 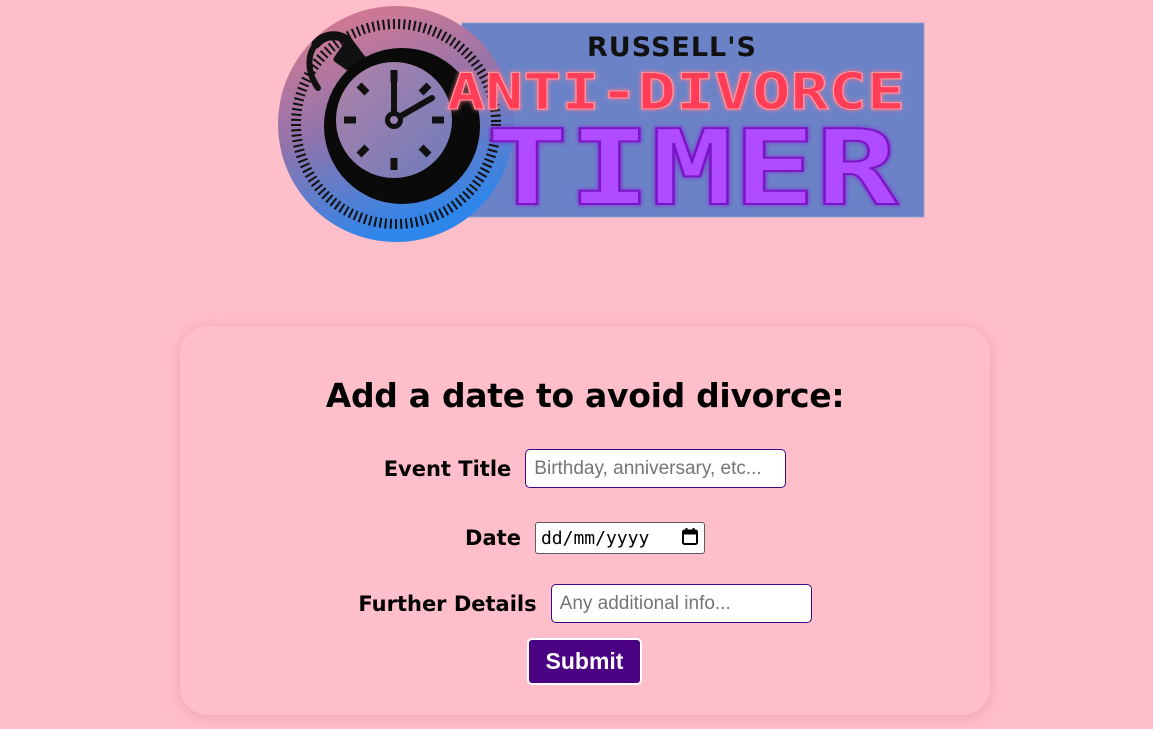 I want to click on date-input: dd/mm/yyyy, so click(x=619, y=538).